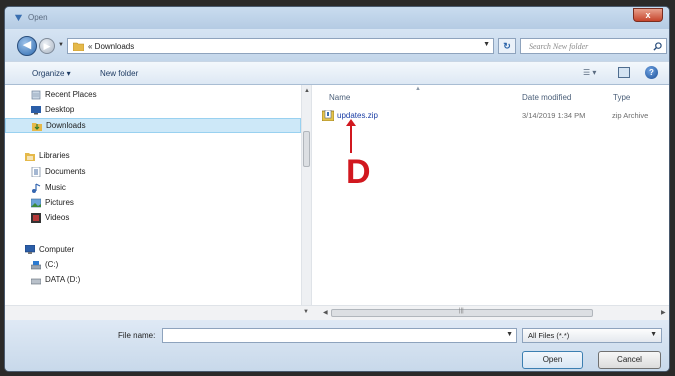  What do you see at coordinates (325, 312) in the screenshot?
I see `scroll-left-icon: ◀` at bounding box center [325, 312].